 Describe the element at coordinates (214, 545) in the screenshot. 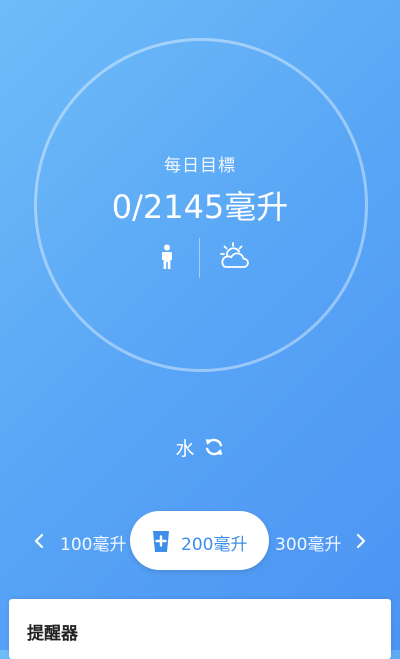

I see `amount-option-selected: 200毫升` at that location.